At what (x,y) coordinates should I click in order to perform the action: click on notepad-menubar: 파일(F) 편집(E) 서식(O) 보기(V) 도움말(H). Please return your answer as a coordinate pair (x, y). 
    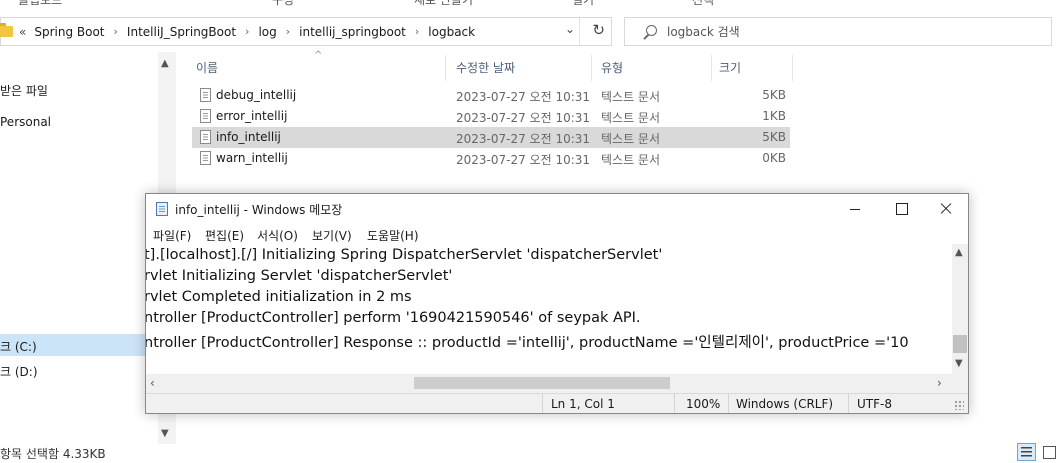
    Looking at the image, I should click on (557, 234).